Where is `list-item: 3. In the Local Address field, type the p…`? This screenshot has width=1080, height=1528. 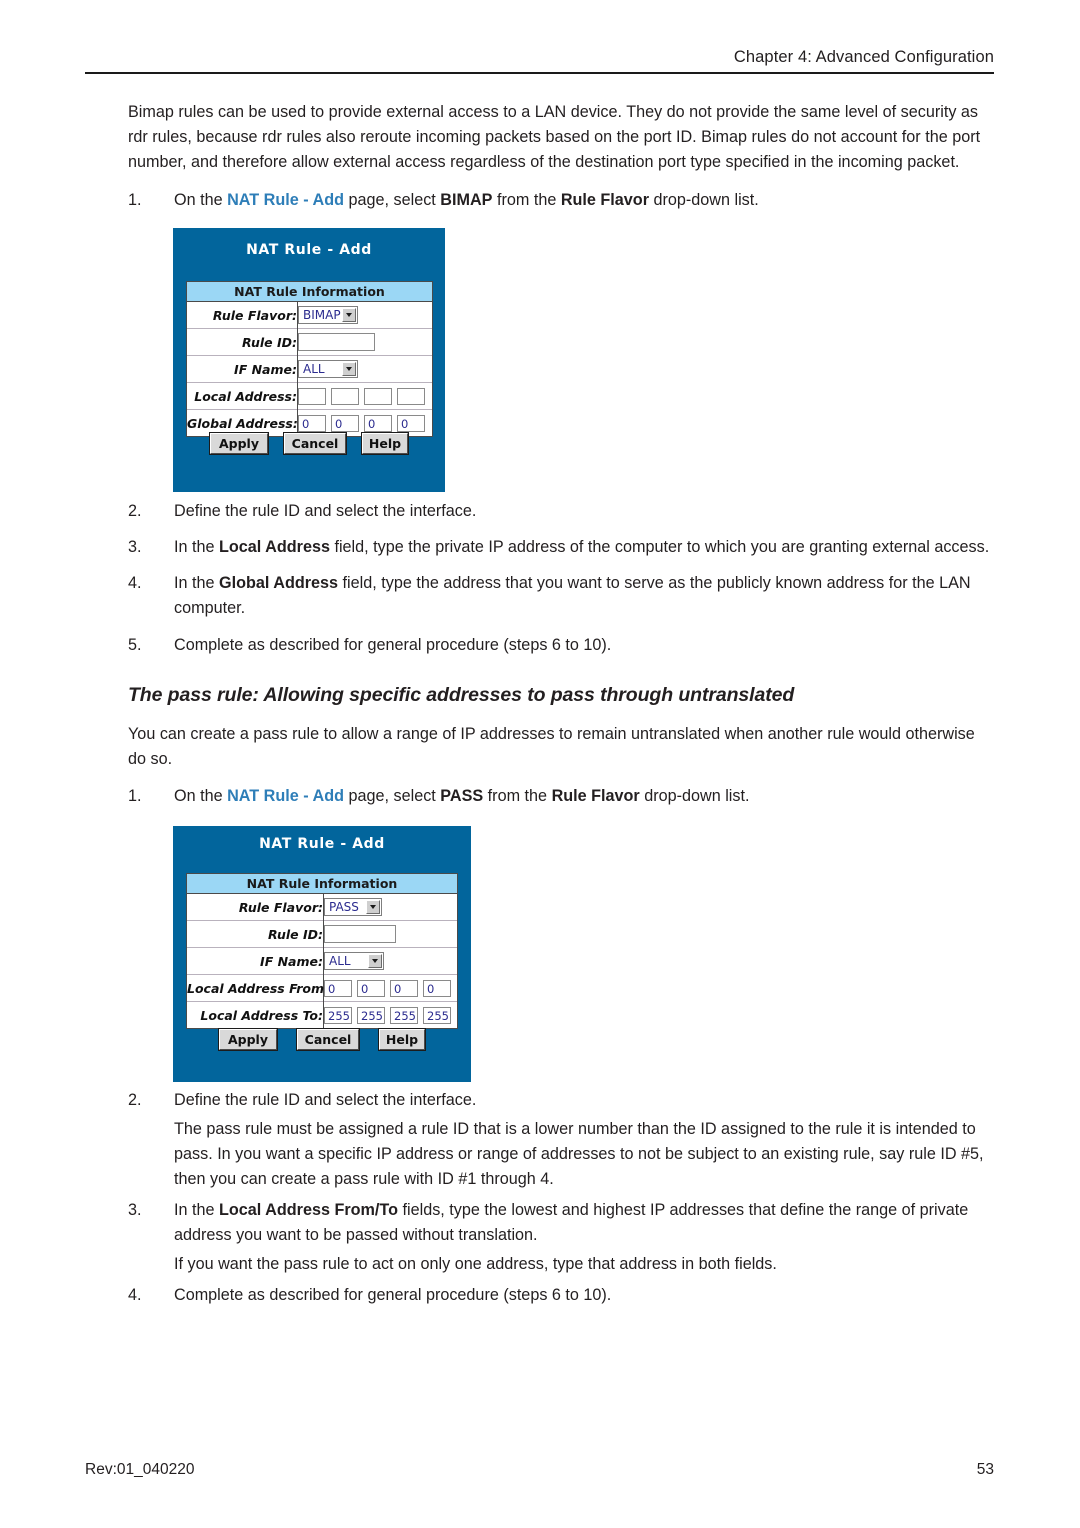
list-item: 3. In the Local Address field, type the p… is located at coordinates (561, 547).